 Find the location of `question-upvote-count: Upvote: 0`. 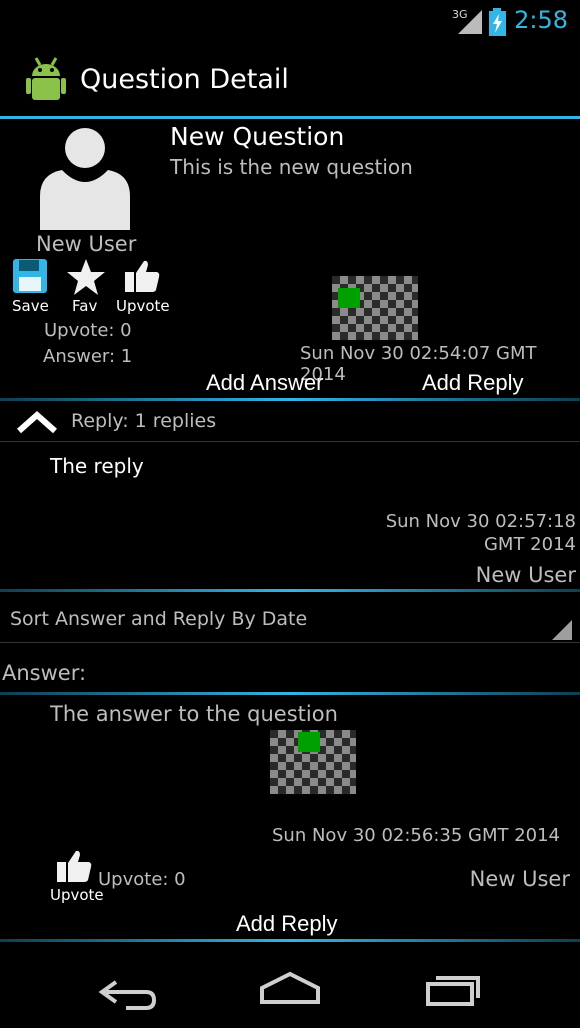

question-upvote-count: Upvote: 0 is located at coordinates (88, 330).